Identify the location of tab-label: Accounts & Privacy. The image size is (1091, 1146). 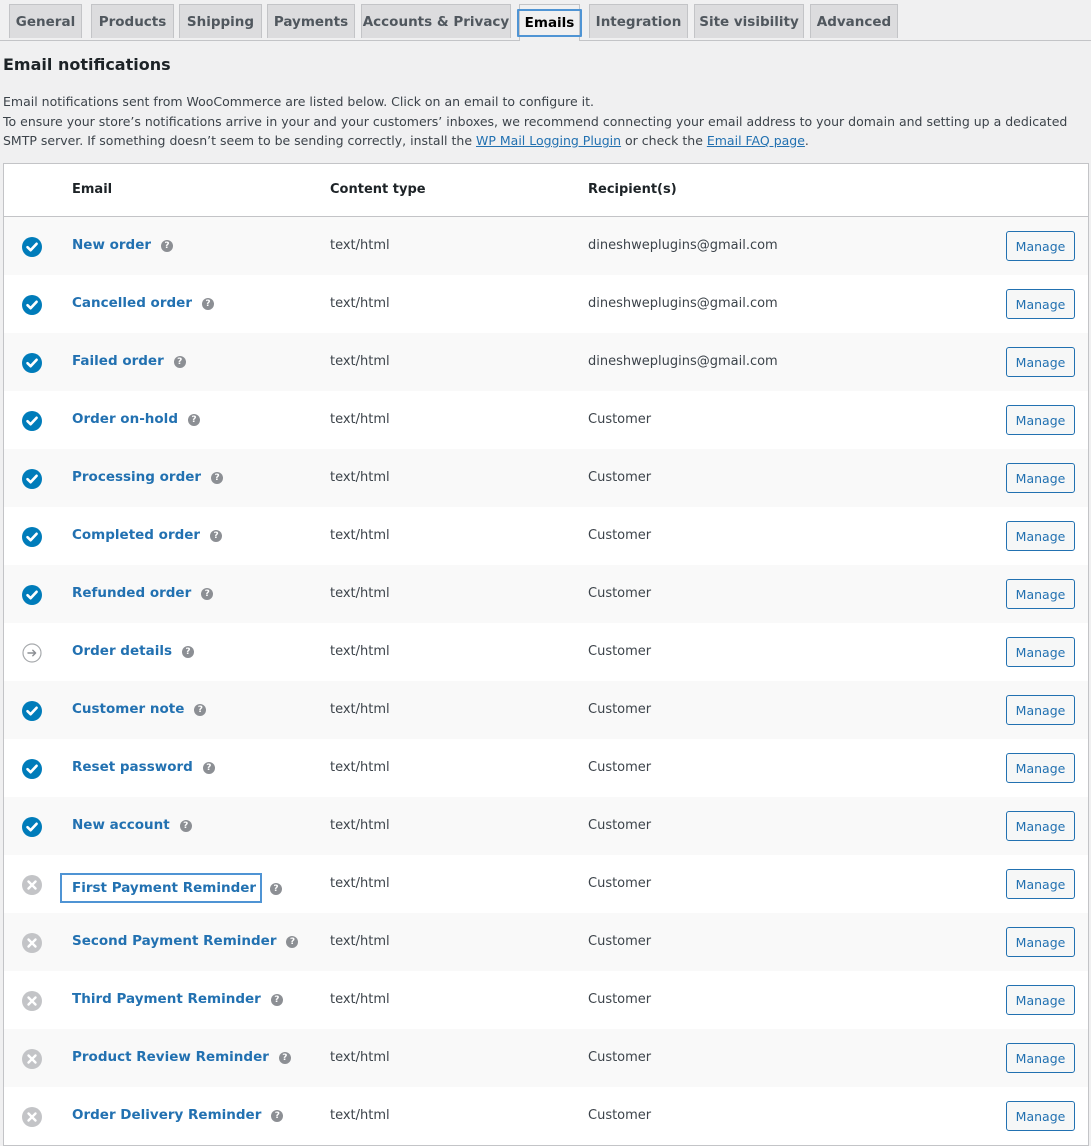
(436, 21).